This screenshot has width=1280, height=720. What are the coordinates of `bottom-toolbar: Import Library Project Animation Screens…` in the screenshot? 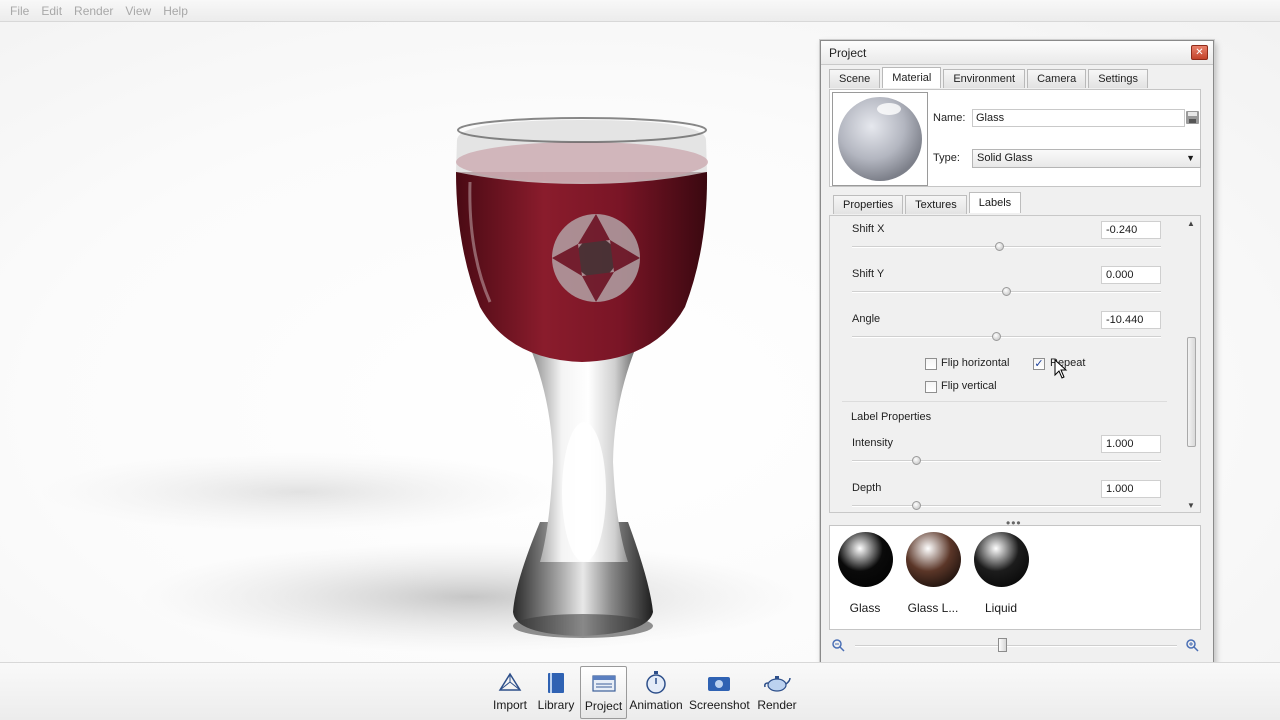 It's located at (640, 691).